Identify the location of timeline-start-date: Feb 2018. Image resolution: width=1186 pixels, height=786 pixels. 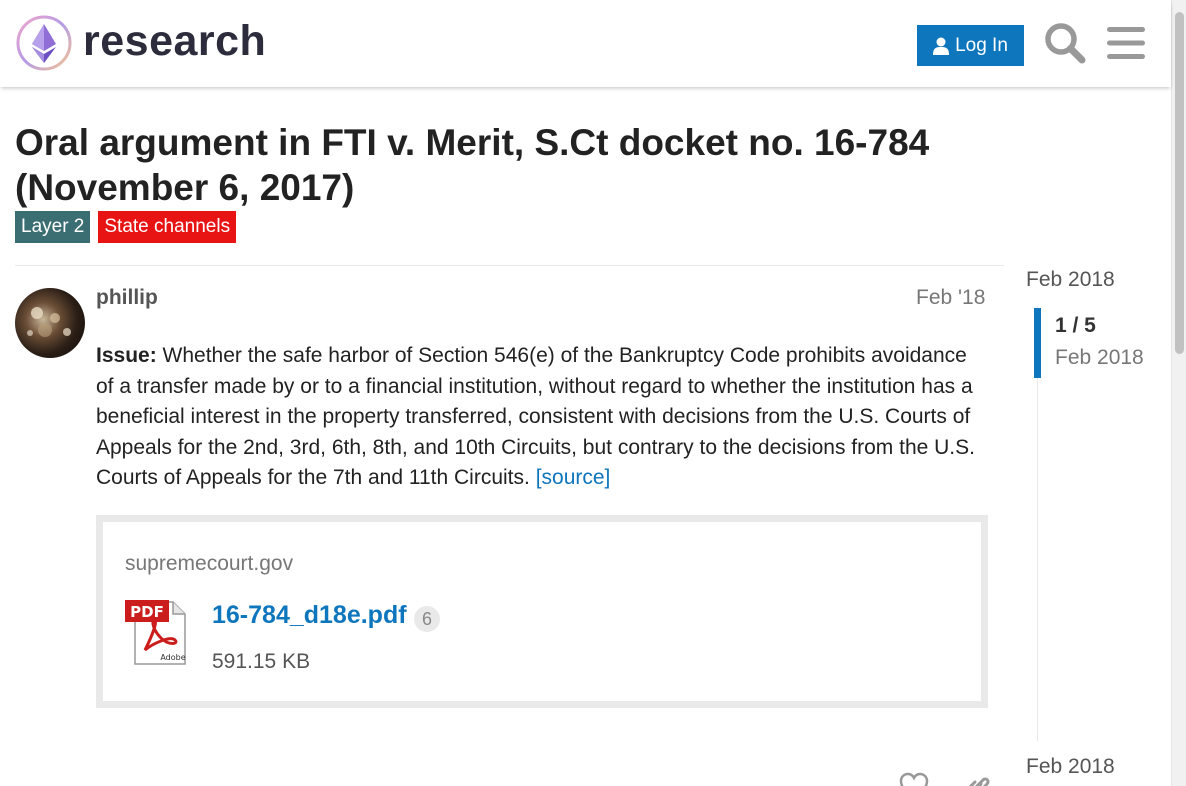
(1070, 280).